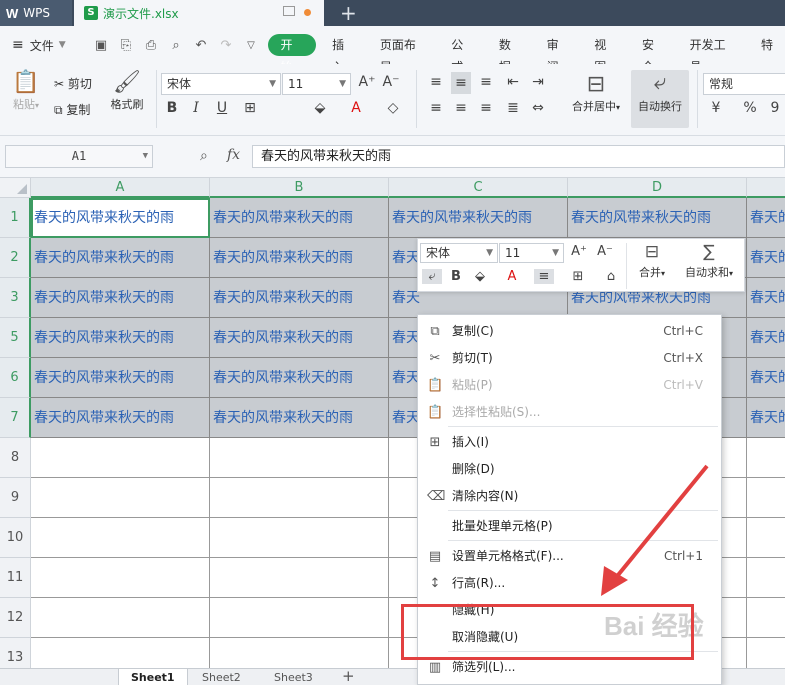  I want to click on tab-formulas: 公式, so click(463, 54).